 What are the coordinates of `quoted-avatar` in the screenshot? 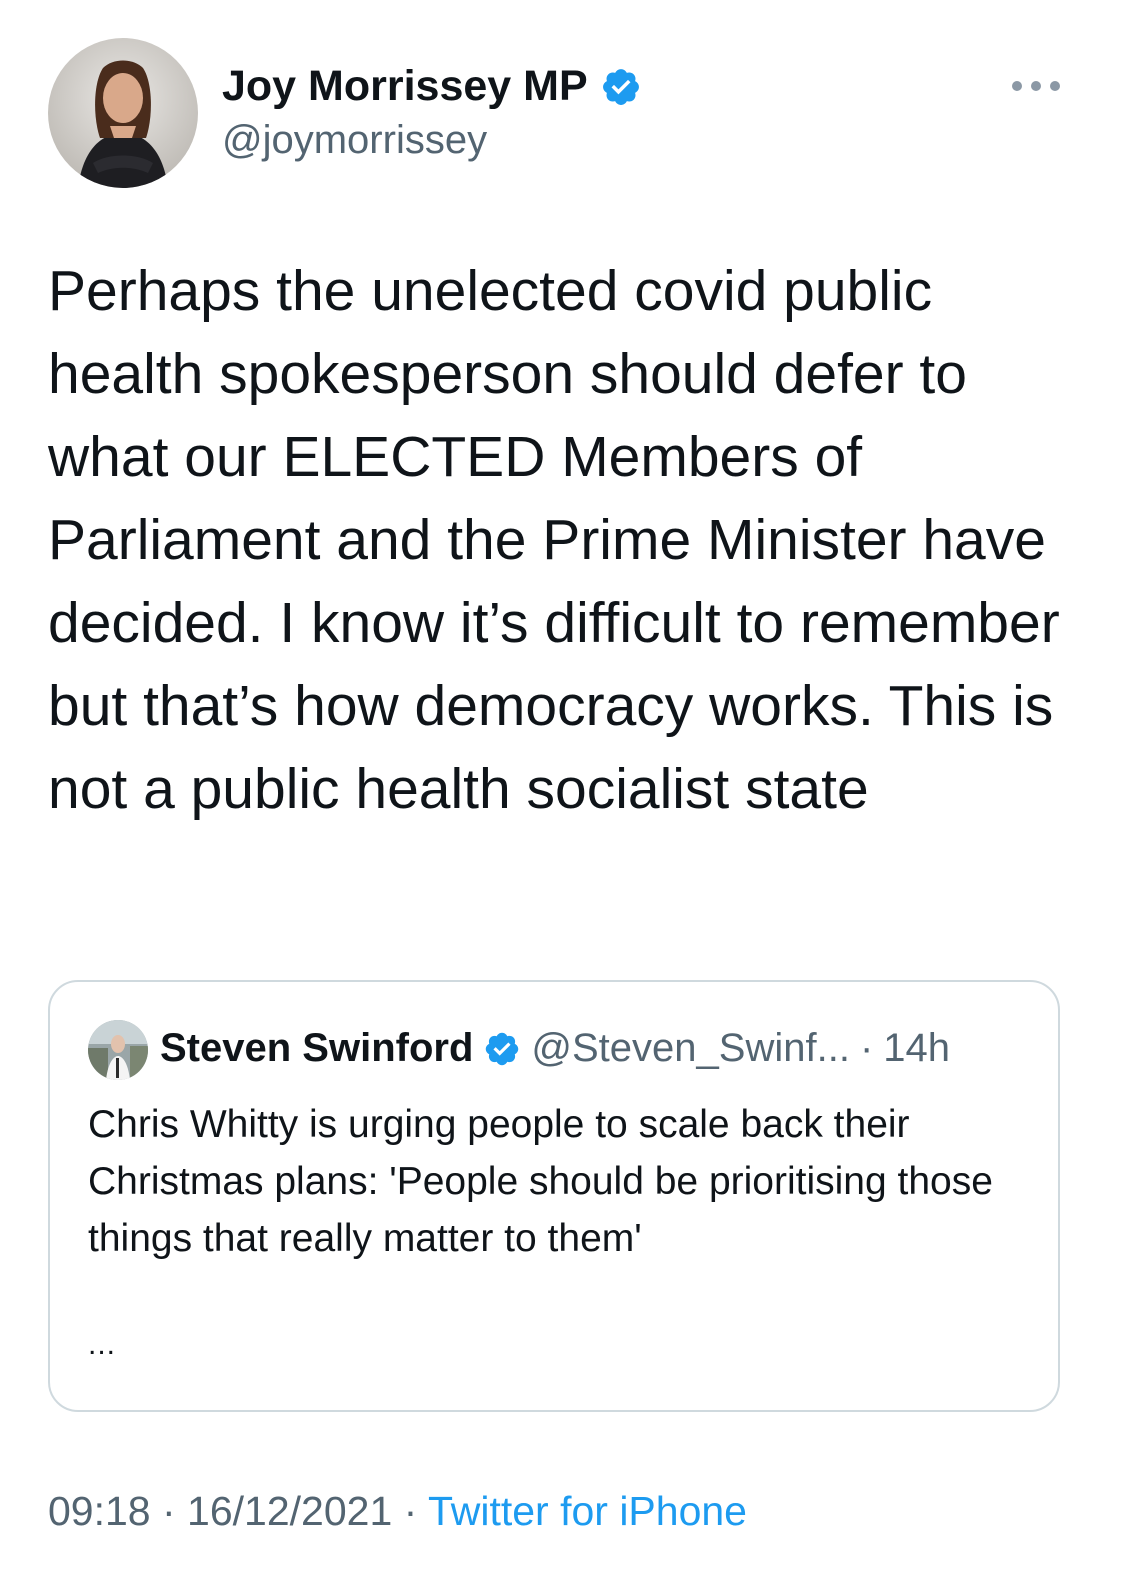 It's located at (118, 1050).